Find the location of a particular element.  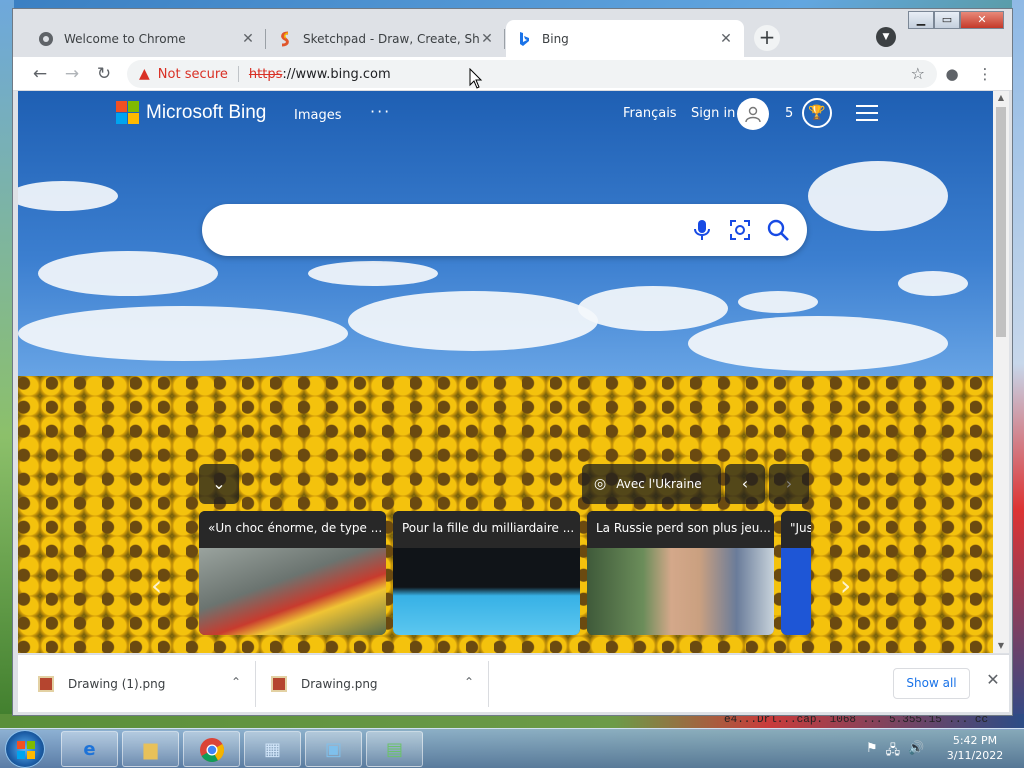

download-item: Drawing.png ⌃ is located at coordinates (369, 684).